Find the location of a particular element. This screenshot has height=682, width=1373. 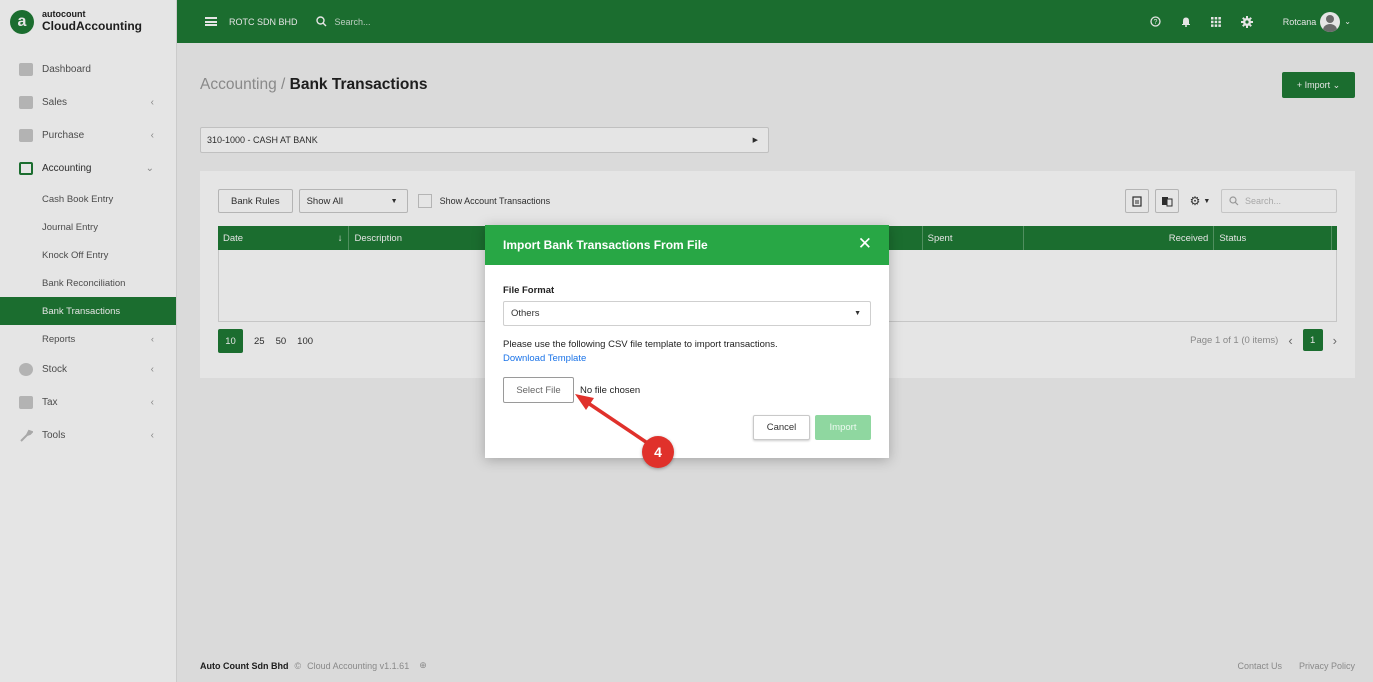

step-number-badge: 4 is located at coordinates (658, 452).